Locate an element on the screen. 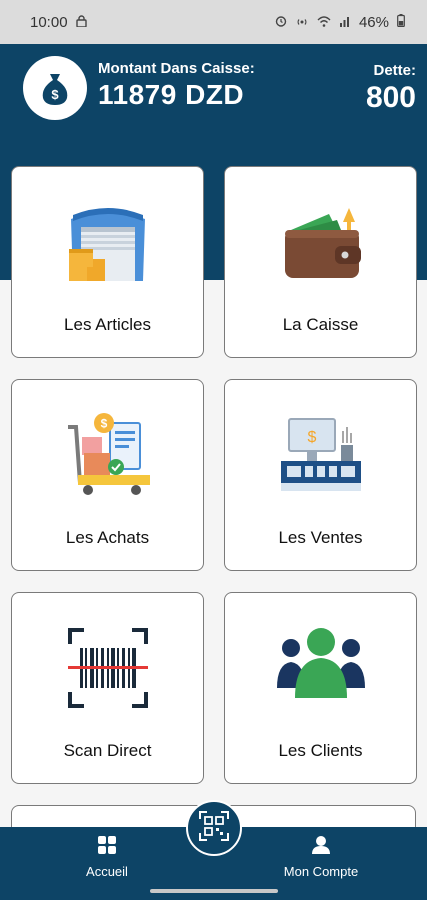  card-label-articles: Les Articles is located at coordinates (107, 324).